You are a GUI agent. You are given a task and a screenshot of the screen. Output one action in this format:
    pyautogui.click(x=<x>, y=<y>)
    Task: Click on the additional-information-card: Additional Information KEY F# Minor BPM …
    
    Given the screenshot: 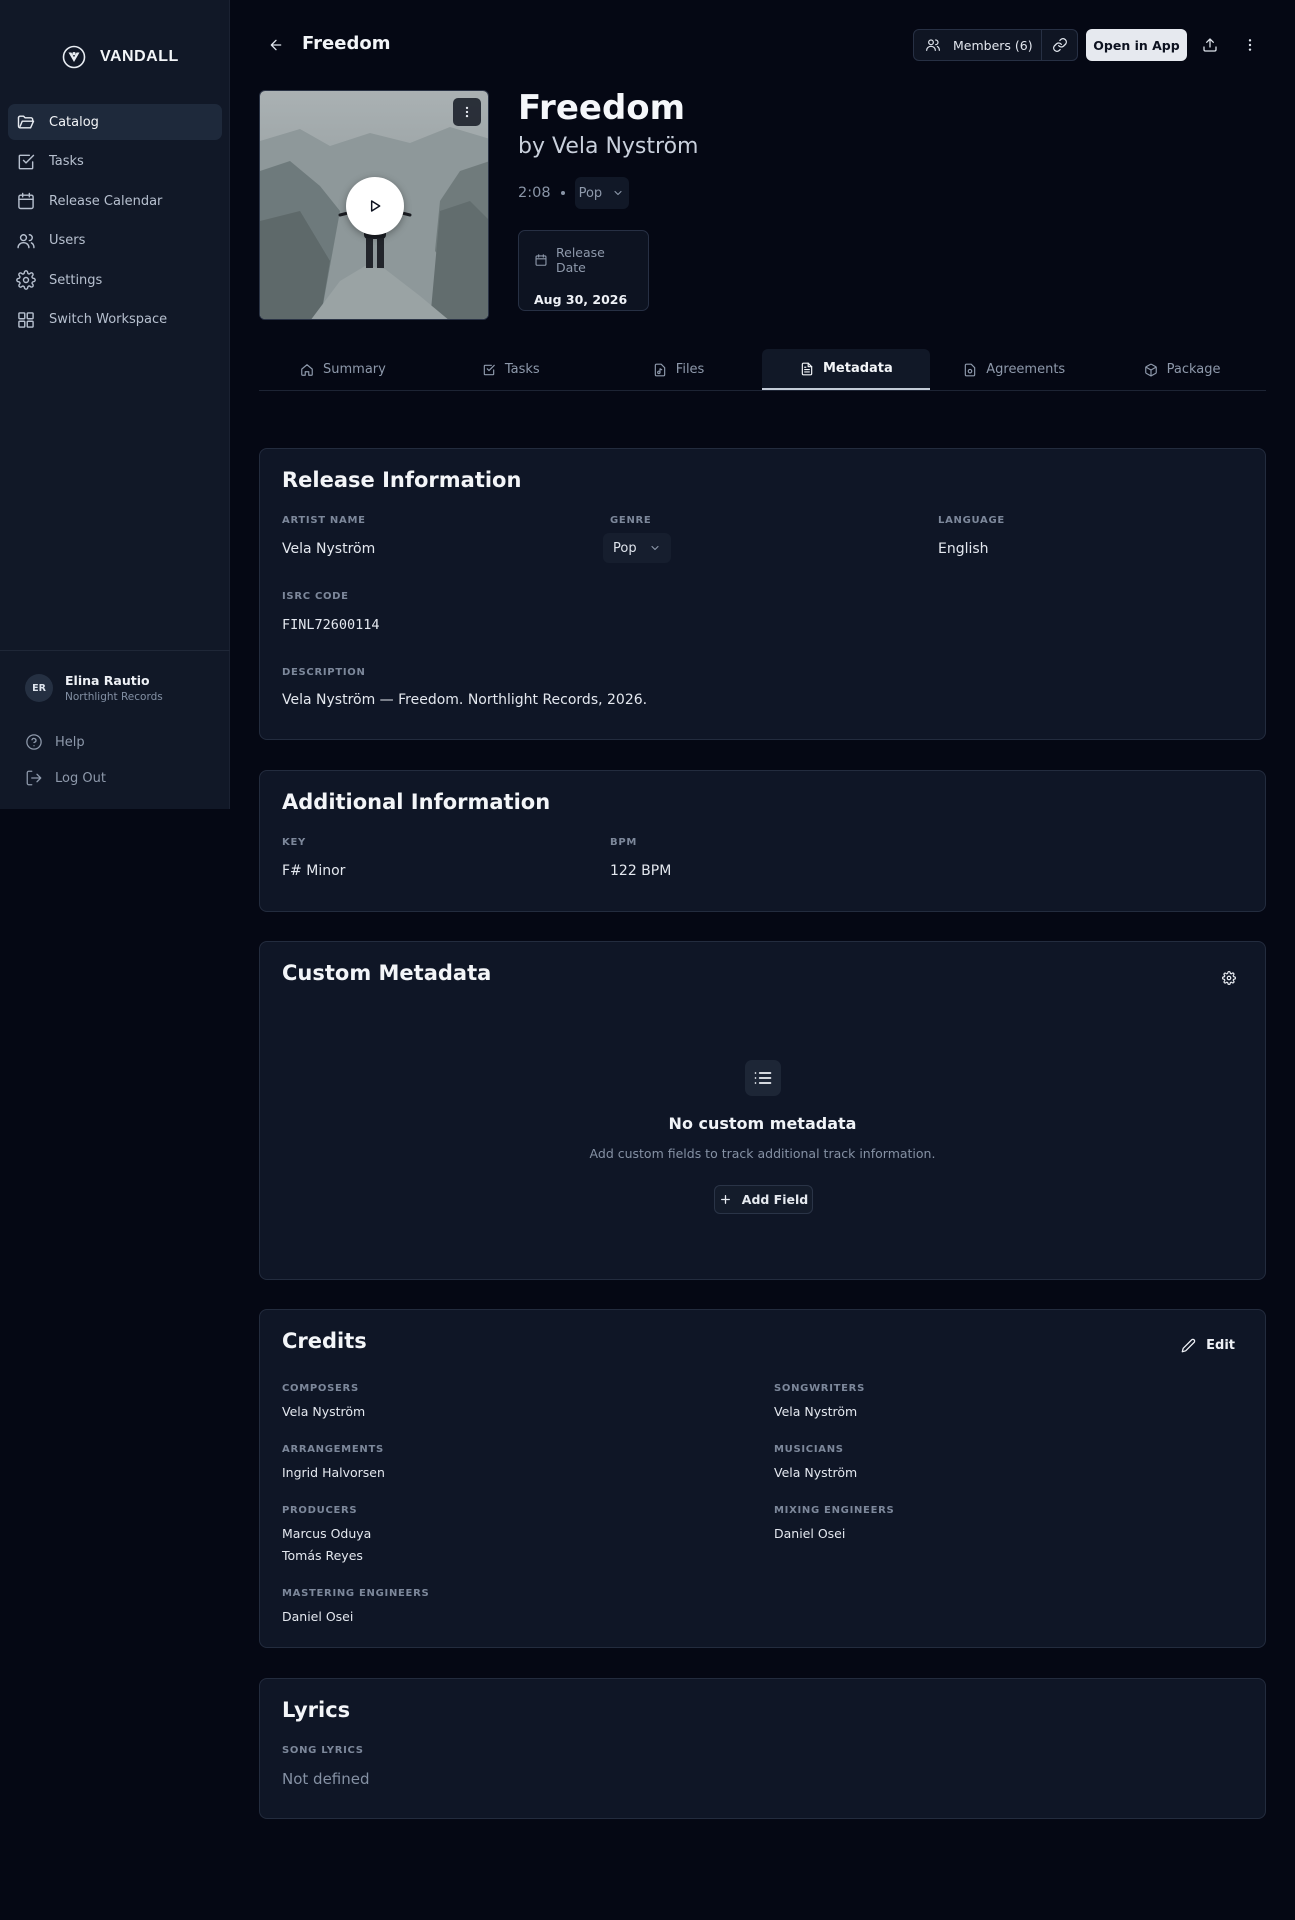 What is the action you would take?
    pyautogui.click(x=762, y=841)
    